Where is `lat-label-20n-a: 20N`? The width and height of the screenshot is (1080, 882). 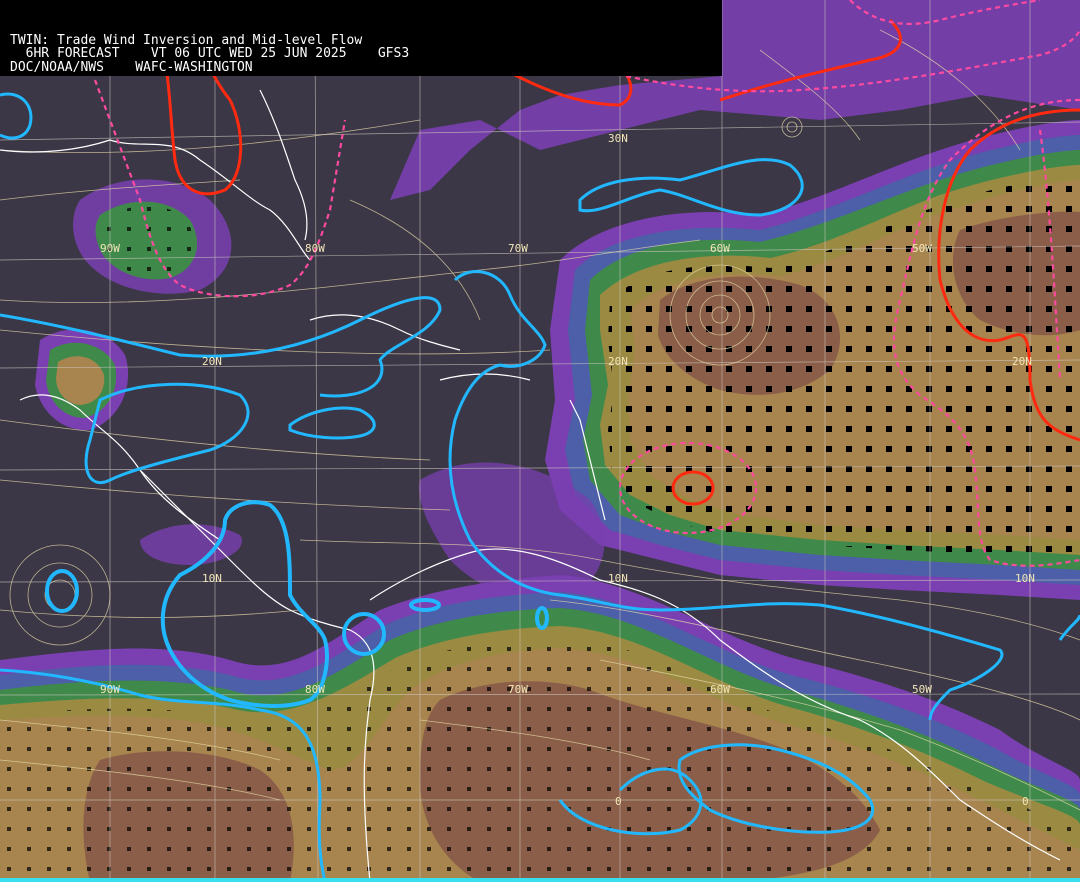 lat-label-20n-a: 20N is located at coordinates (212, 361).